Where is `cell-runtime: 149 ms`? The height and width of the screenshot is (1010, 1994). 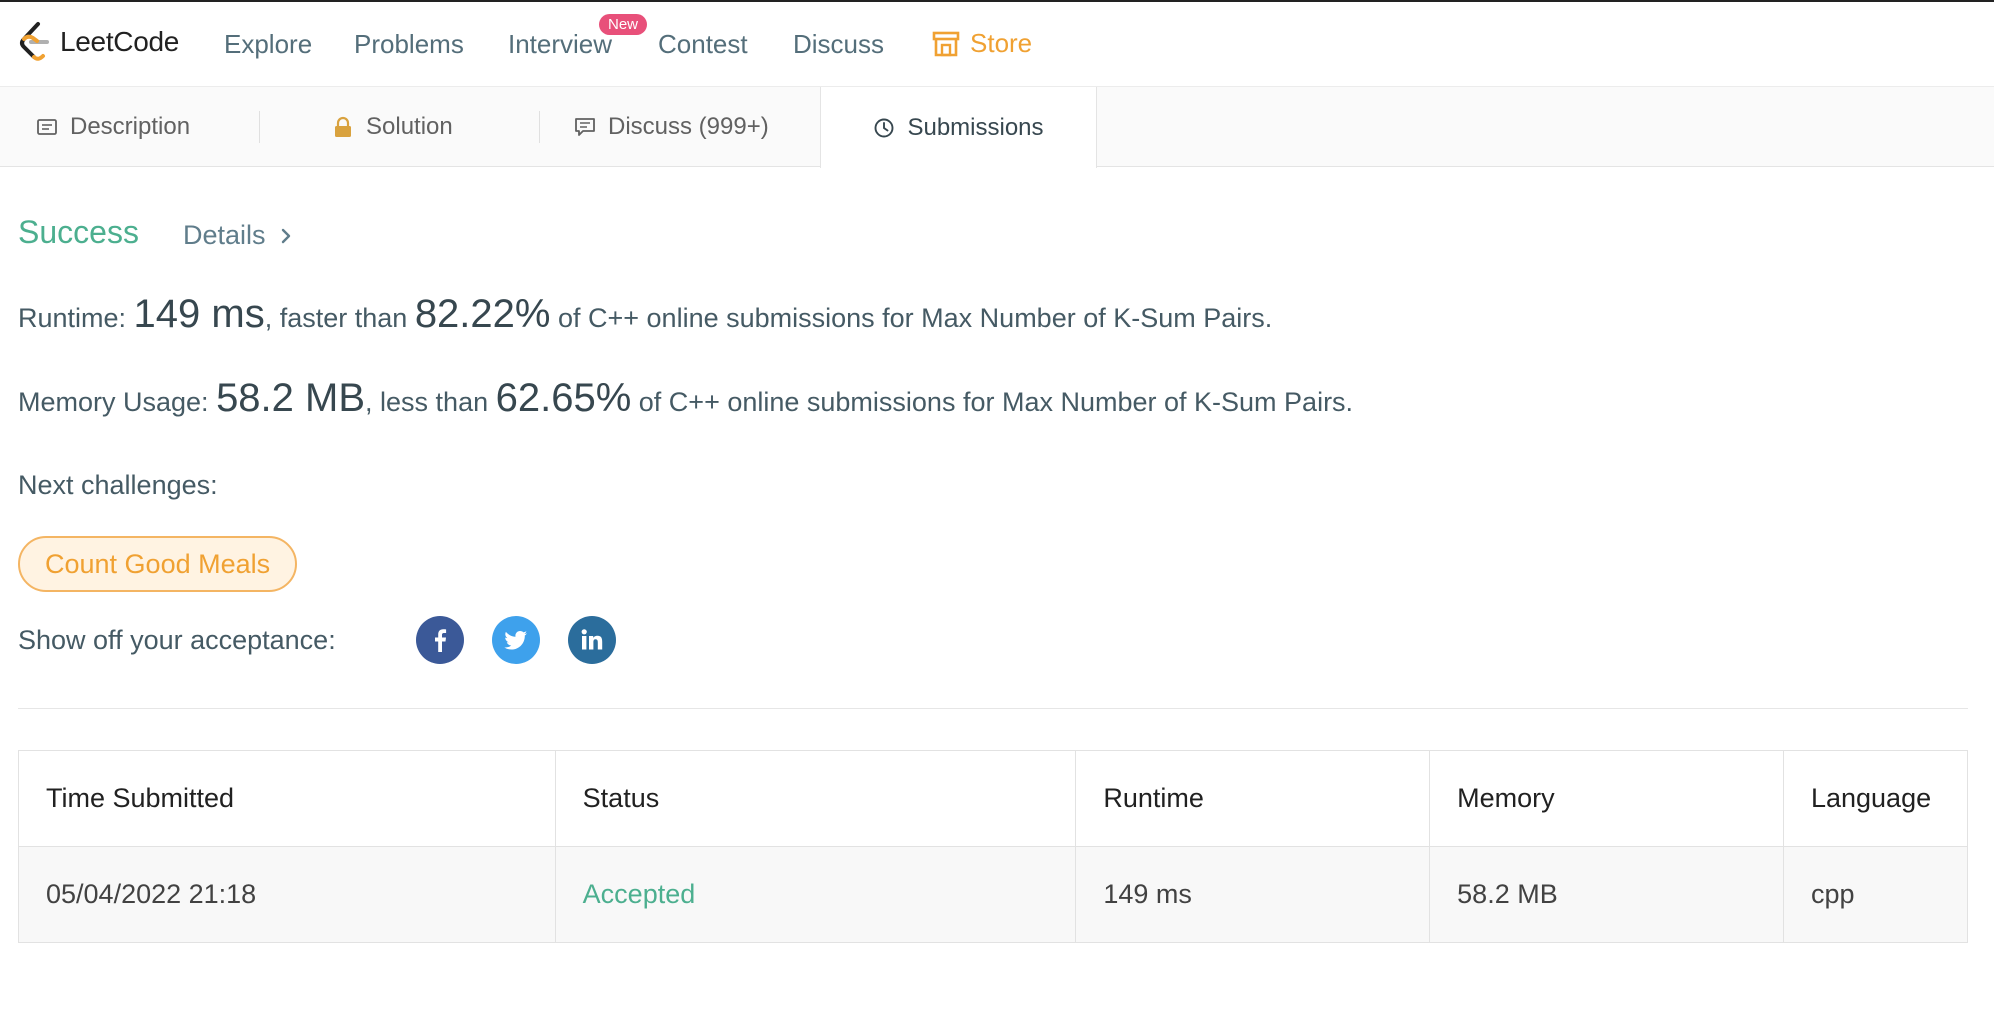 cell-runtime: 149 ms is located at coordinates (1253, 894).